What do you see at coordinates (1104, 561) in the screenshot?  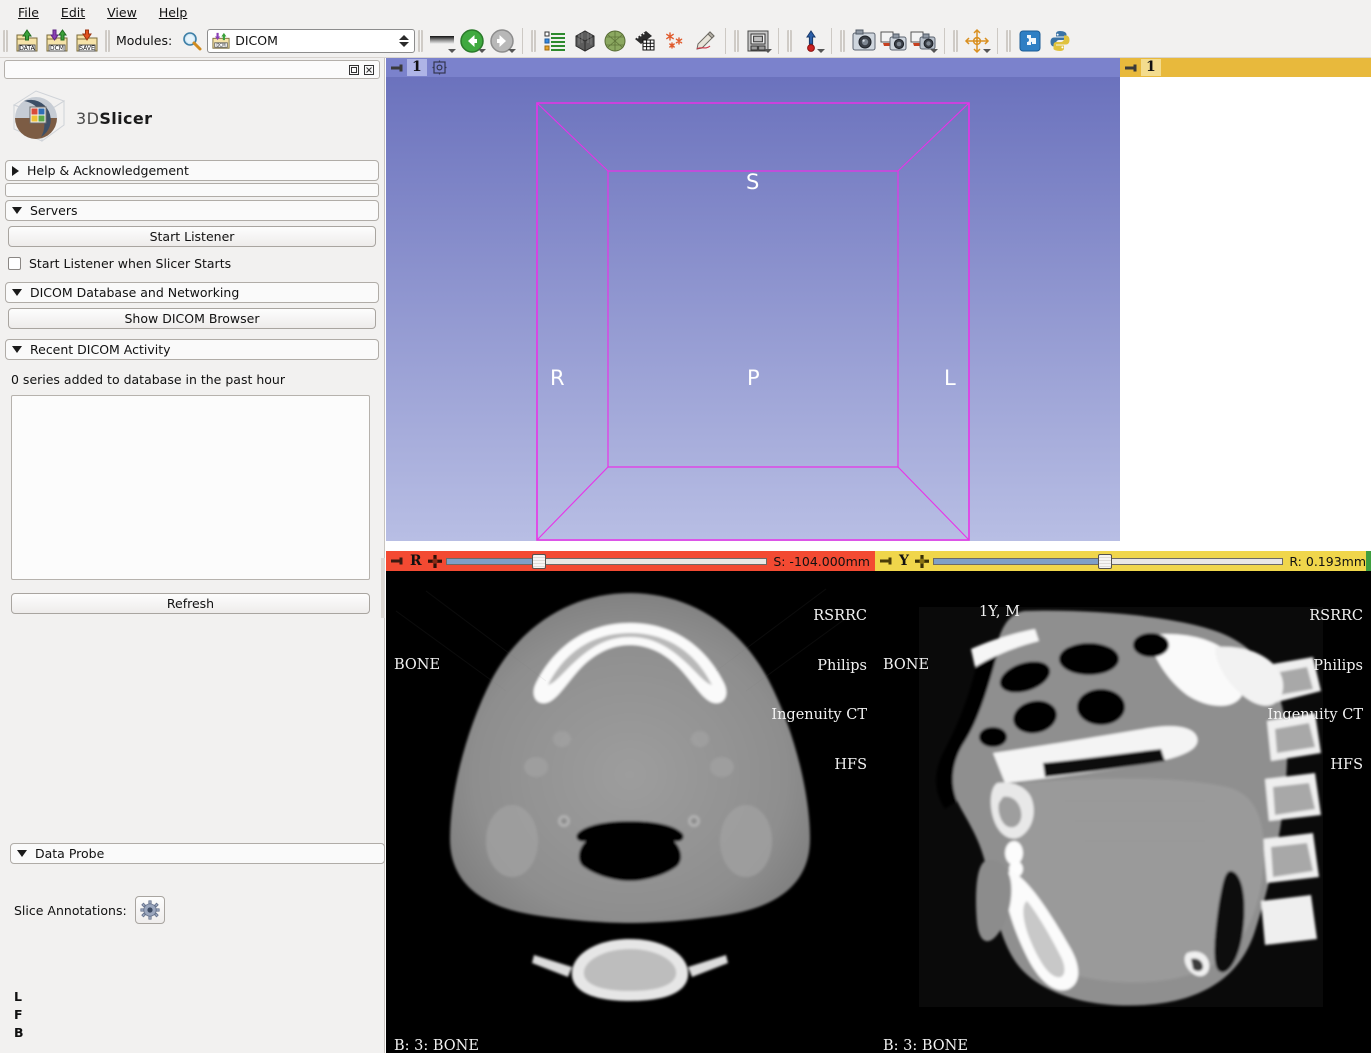 I see `sagittal-slider-handle` at bounding box center [1104, 561].